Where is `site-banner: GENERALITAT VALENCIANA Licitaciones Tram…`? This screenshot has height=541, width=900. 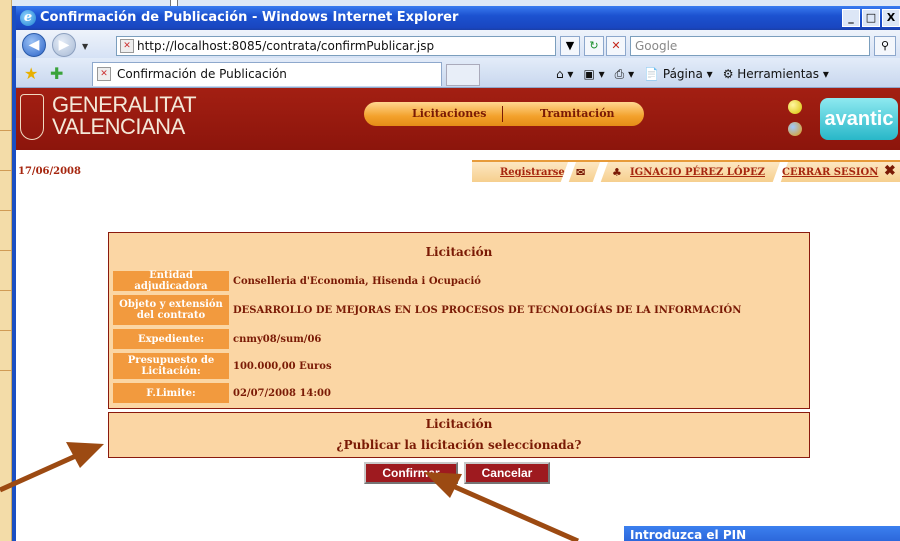
site-banner: GENERALITAT VALENCIANA Licitaciones Tram… is located at coordinates (458, 119).